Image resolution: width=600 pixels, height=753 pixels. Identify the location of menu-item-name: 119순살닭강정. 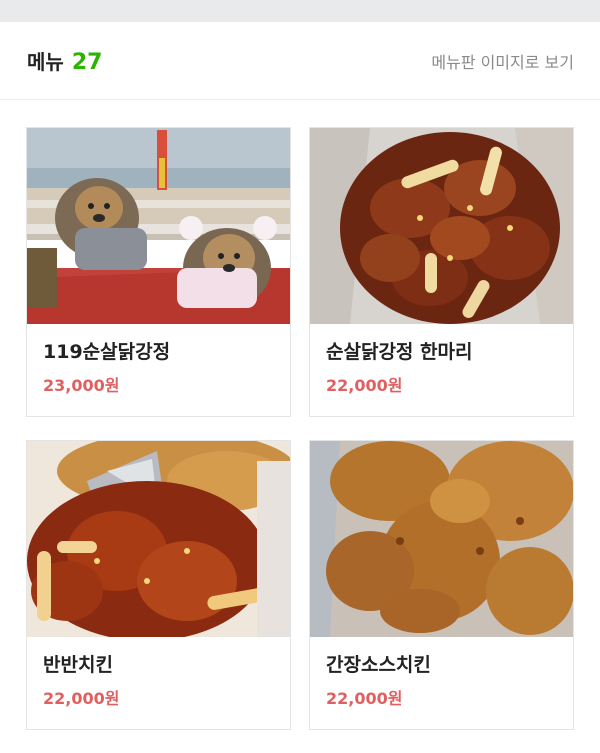
(107, 352).